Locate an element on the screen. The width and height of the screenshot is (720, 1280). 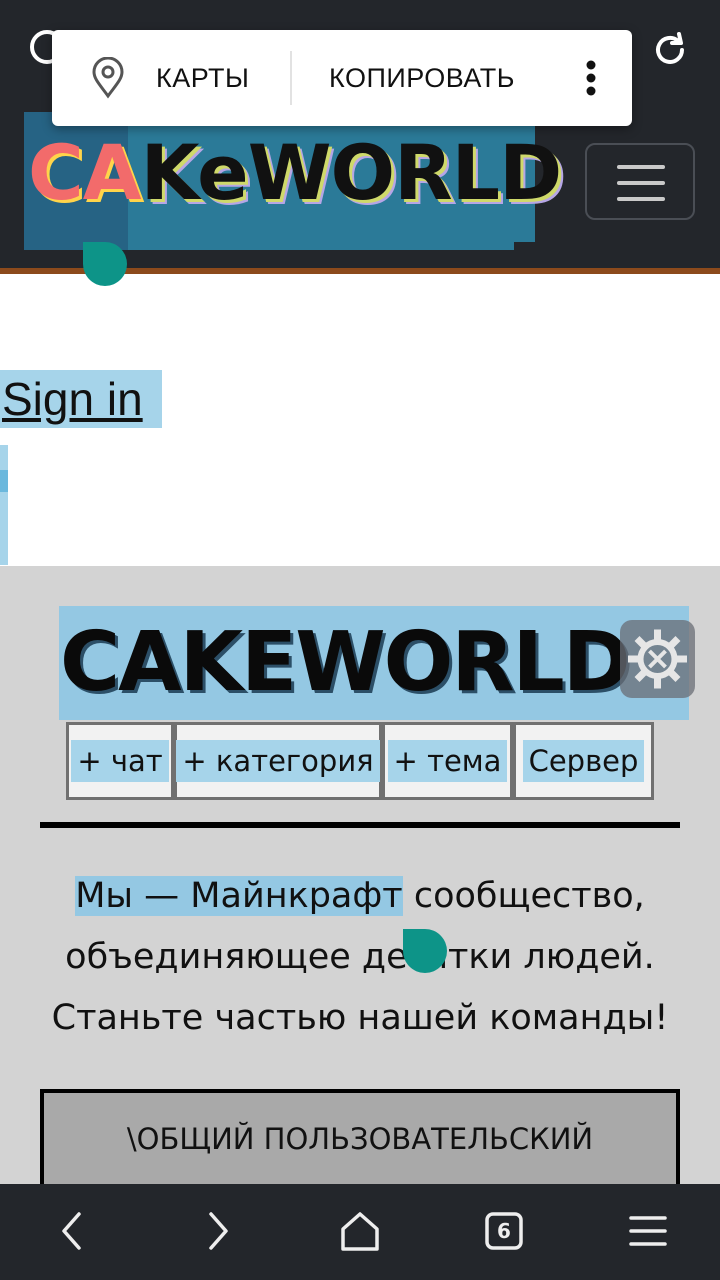
gear-icon is located at coordinates (657, 659).